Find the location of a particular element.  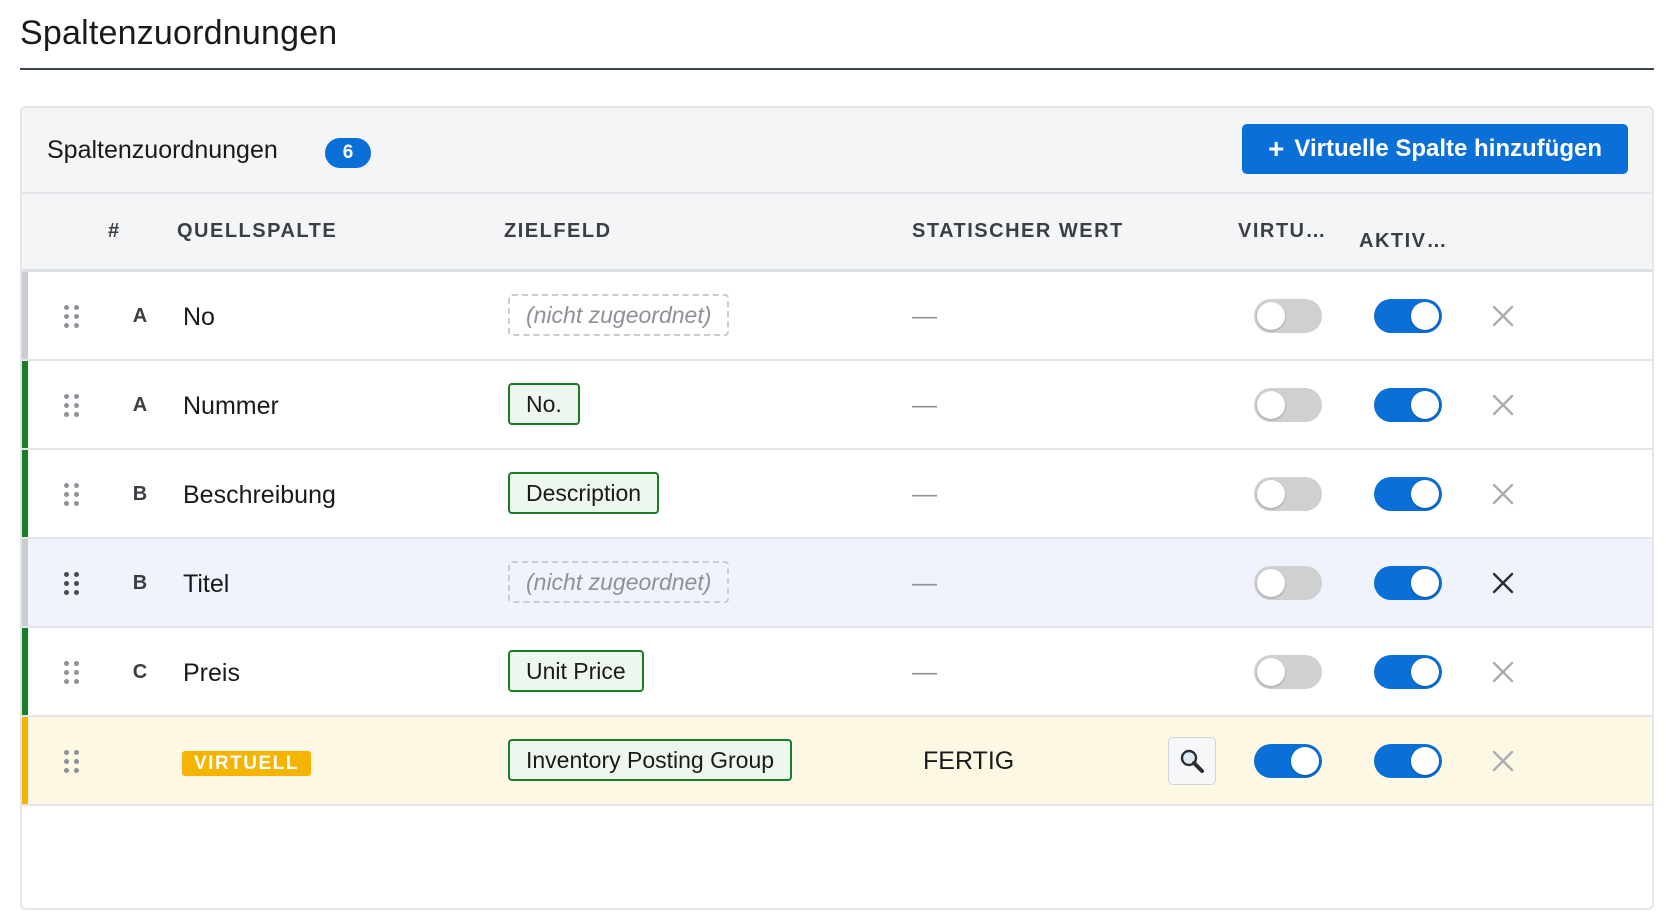

table-row: A Nummer No. — is located at coordinates (837, 405).